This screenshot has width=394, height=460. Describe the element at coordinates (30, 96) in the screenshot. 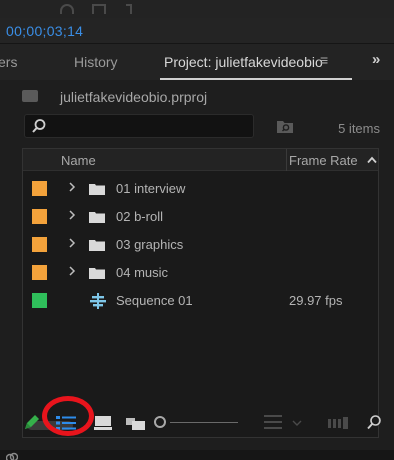

I see `project-file-icon` at that location.